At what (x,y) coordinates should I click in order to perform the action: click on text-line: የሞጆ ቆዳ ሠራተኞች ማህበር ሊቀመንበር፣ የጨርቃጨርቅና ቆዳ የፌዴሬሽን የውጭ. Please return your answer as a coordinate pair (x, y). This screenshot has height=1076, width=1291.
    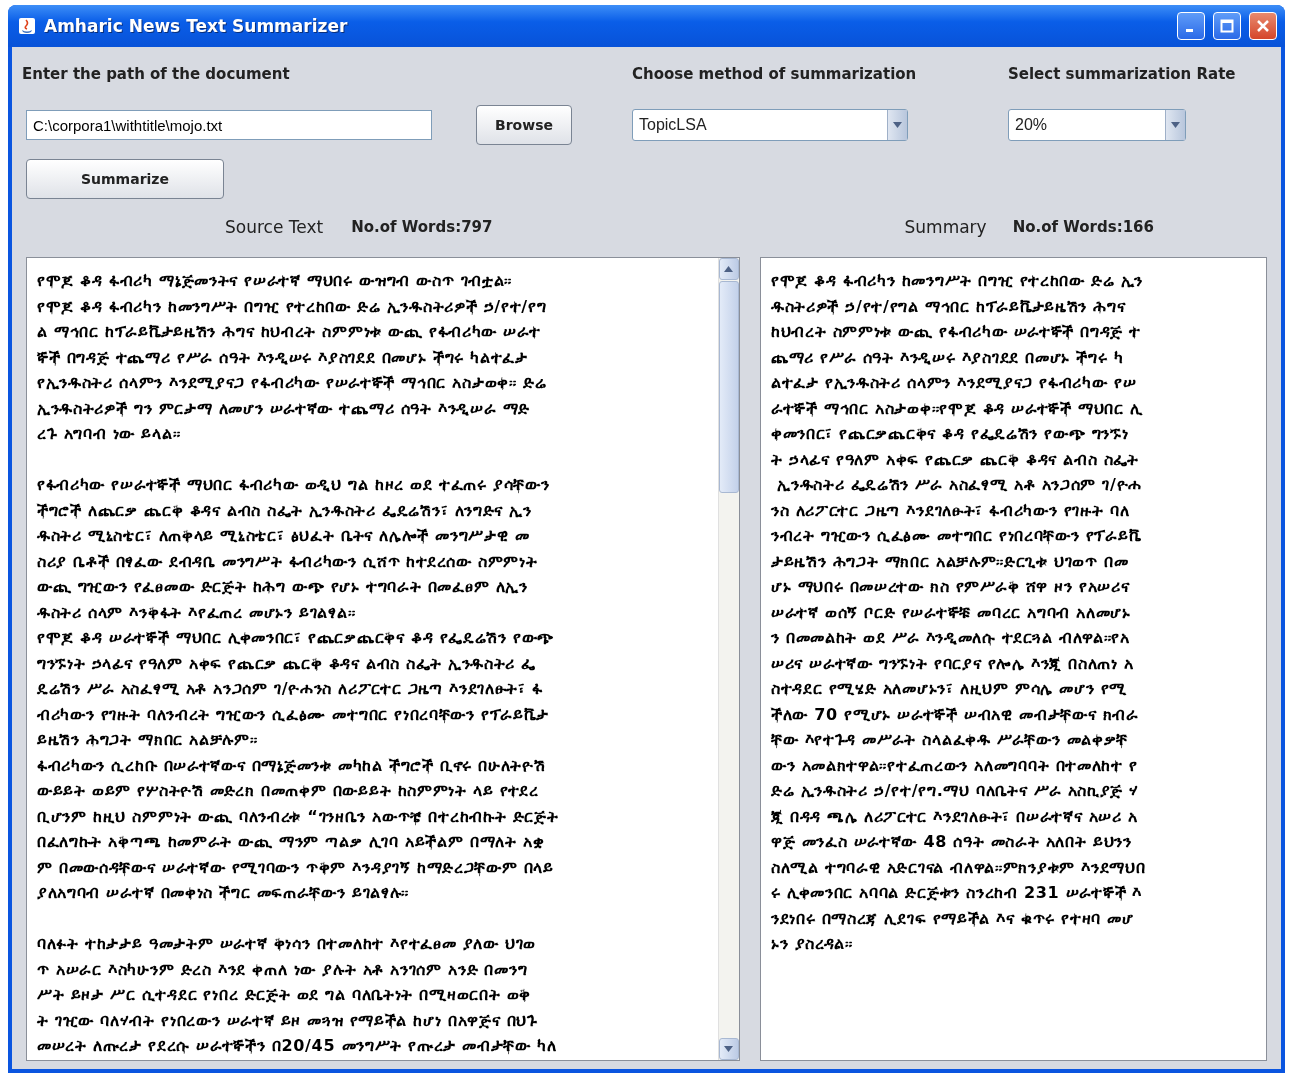
    Looking at the image, I should click on (296, 638).